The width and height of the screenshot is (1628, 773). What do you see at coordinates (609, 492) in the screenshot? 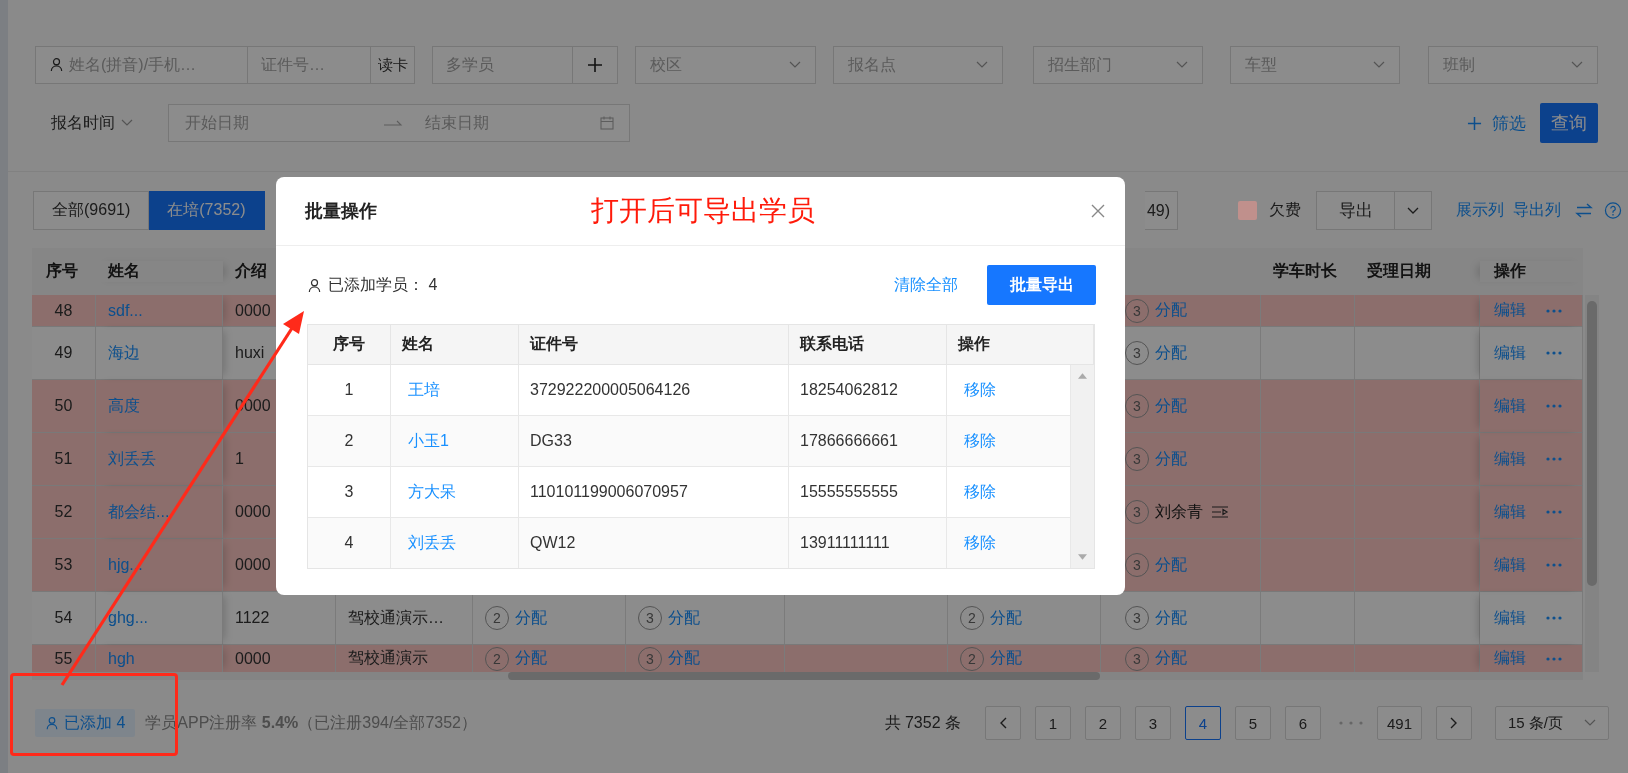
I see `table-cell: 110101199006070957` at bounding box center [609, 492].